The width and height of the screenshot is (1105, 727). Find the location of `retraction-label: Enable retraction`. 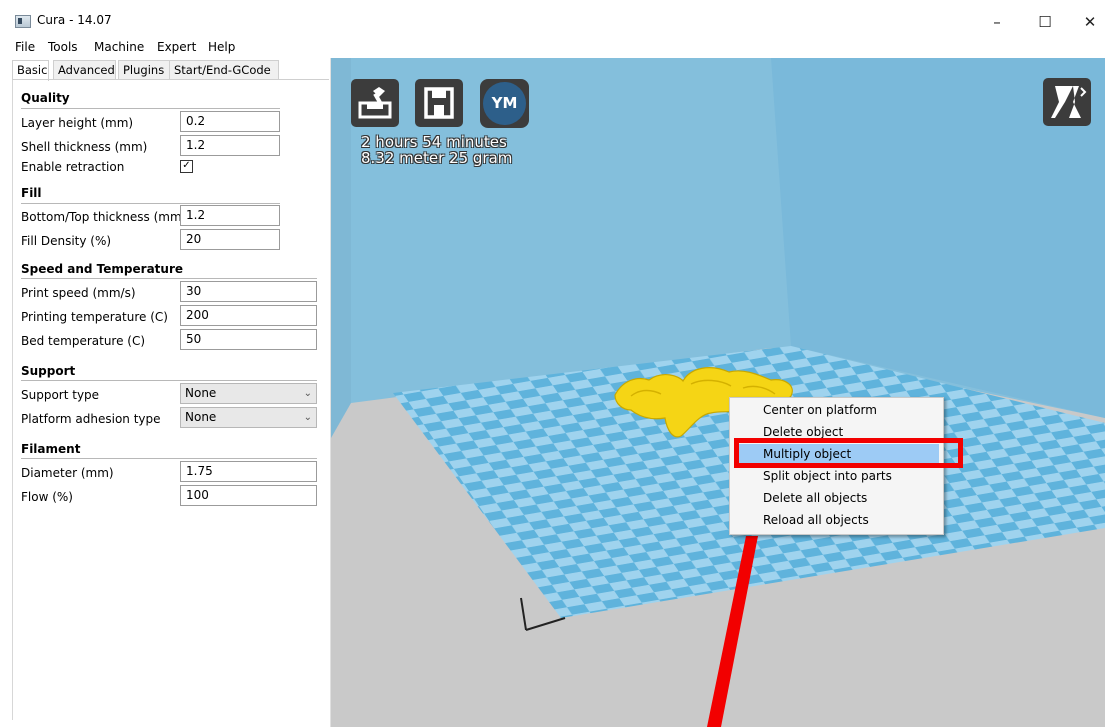

retraction-label: Enable retraction is located at coordinates (73, 167).